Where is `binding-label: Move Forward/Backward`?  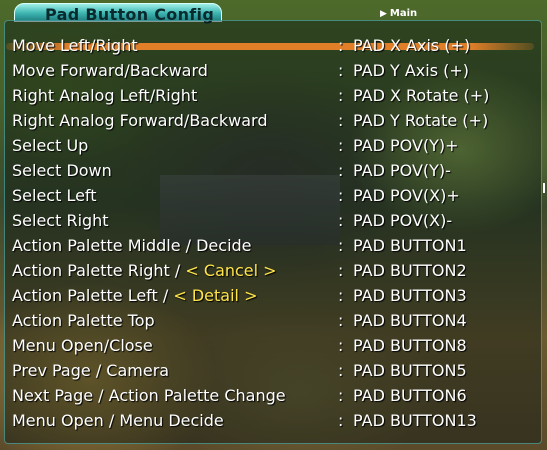 binding-label: Move Forward/Backward is located at coordinates (110, 70).